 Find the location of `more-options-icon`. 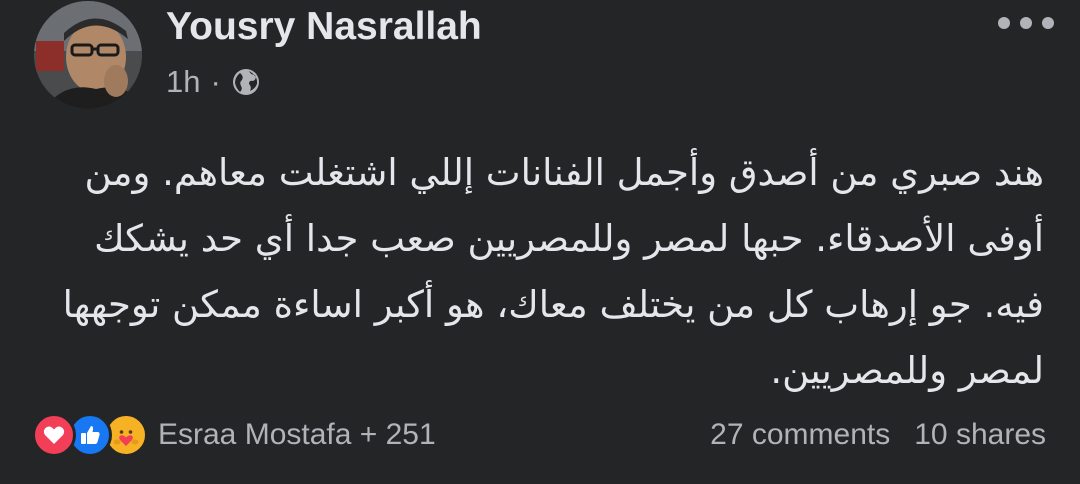

more-options-icon is located at coordinates (1026, 23).